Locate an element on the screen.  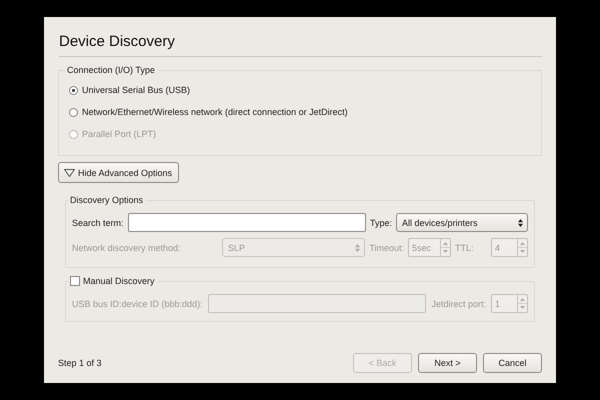
checkbox-label: Manual Discovery is located at coordinates (119, 281).